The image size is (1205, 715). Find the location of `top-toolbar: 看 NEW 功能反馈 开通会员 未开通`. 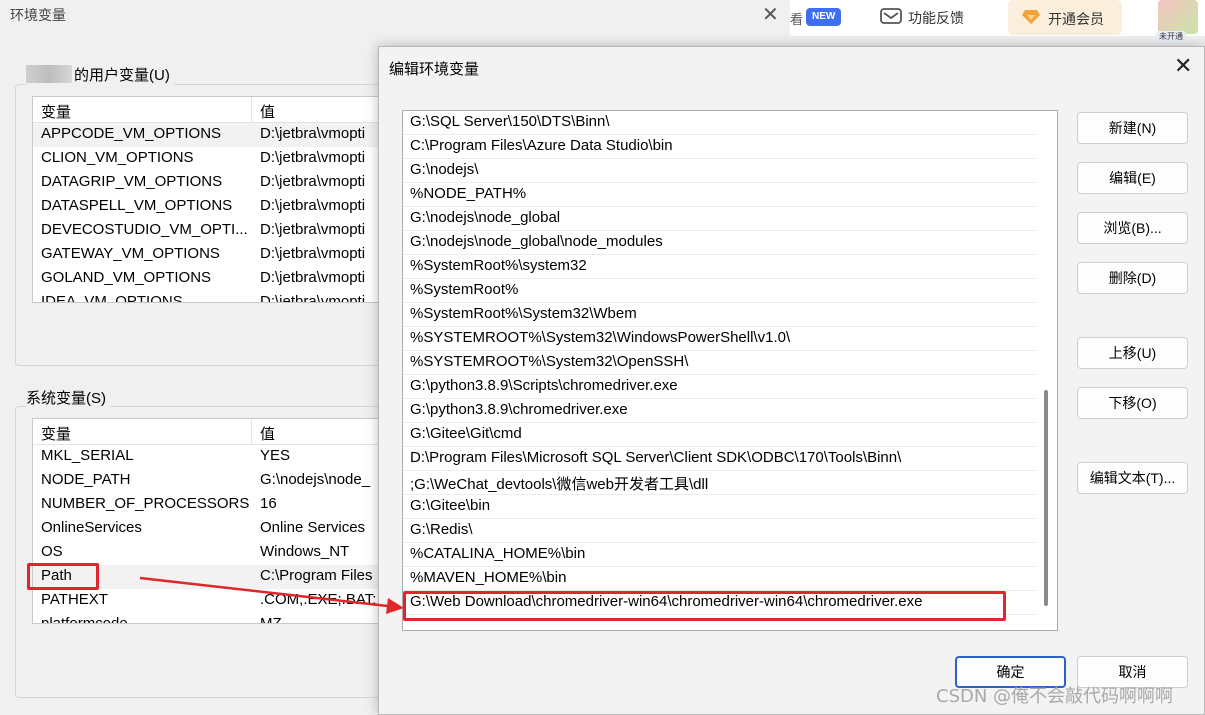

top-toolbar: 看 NEW 功能反馈 开通会员 未开通 is located at coordinates (997, 21).